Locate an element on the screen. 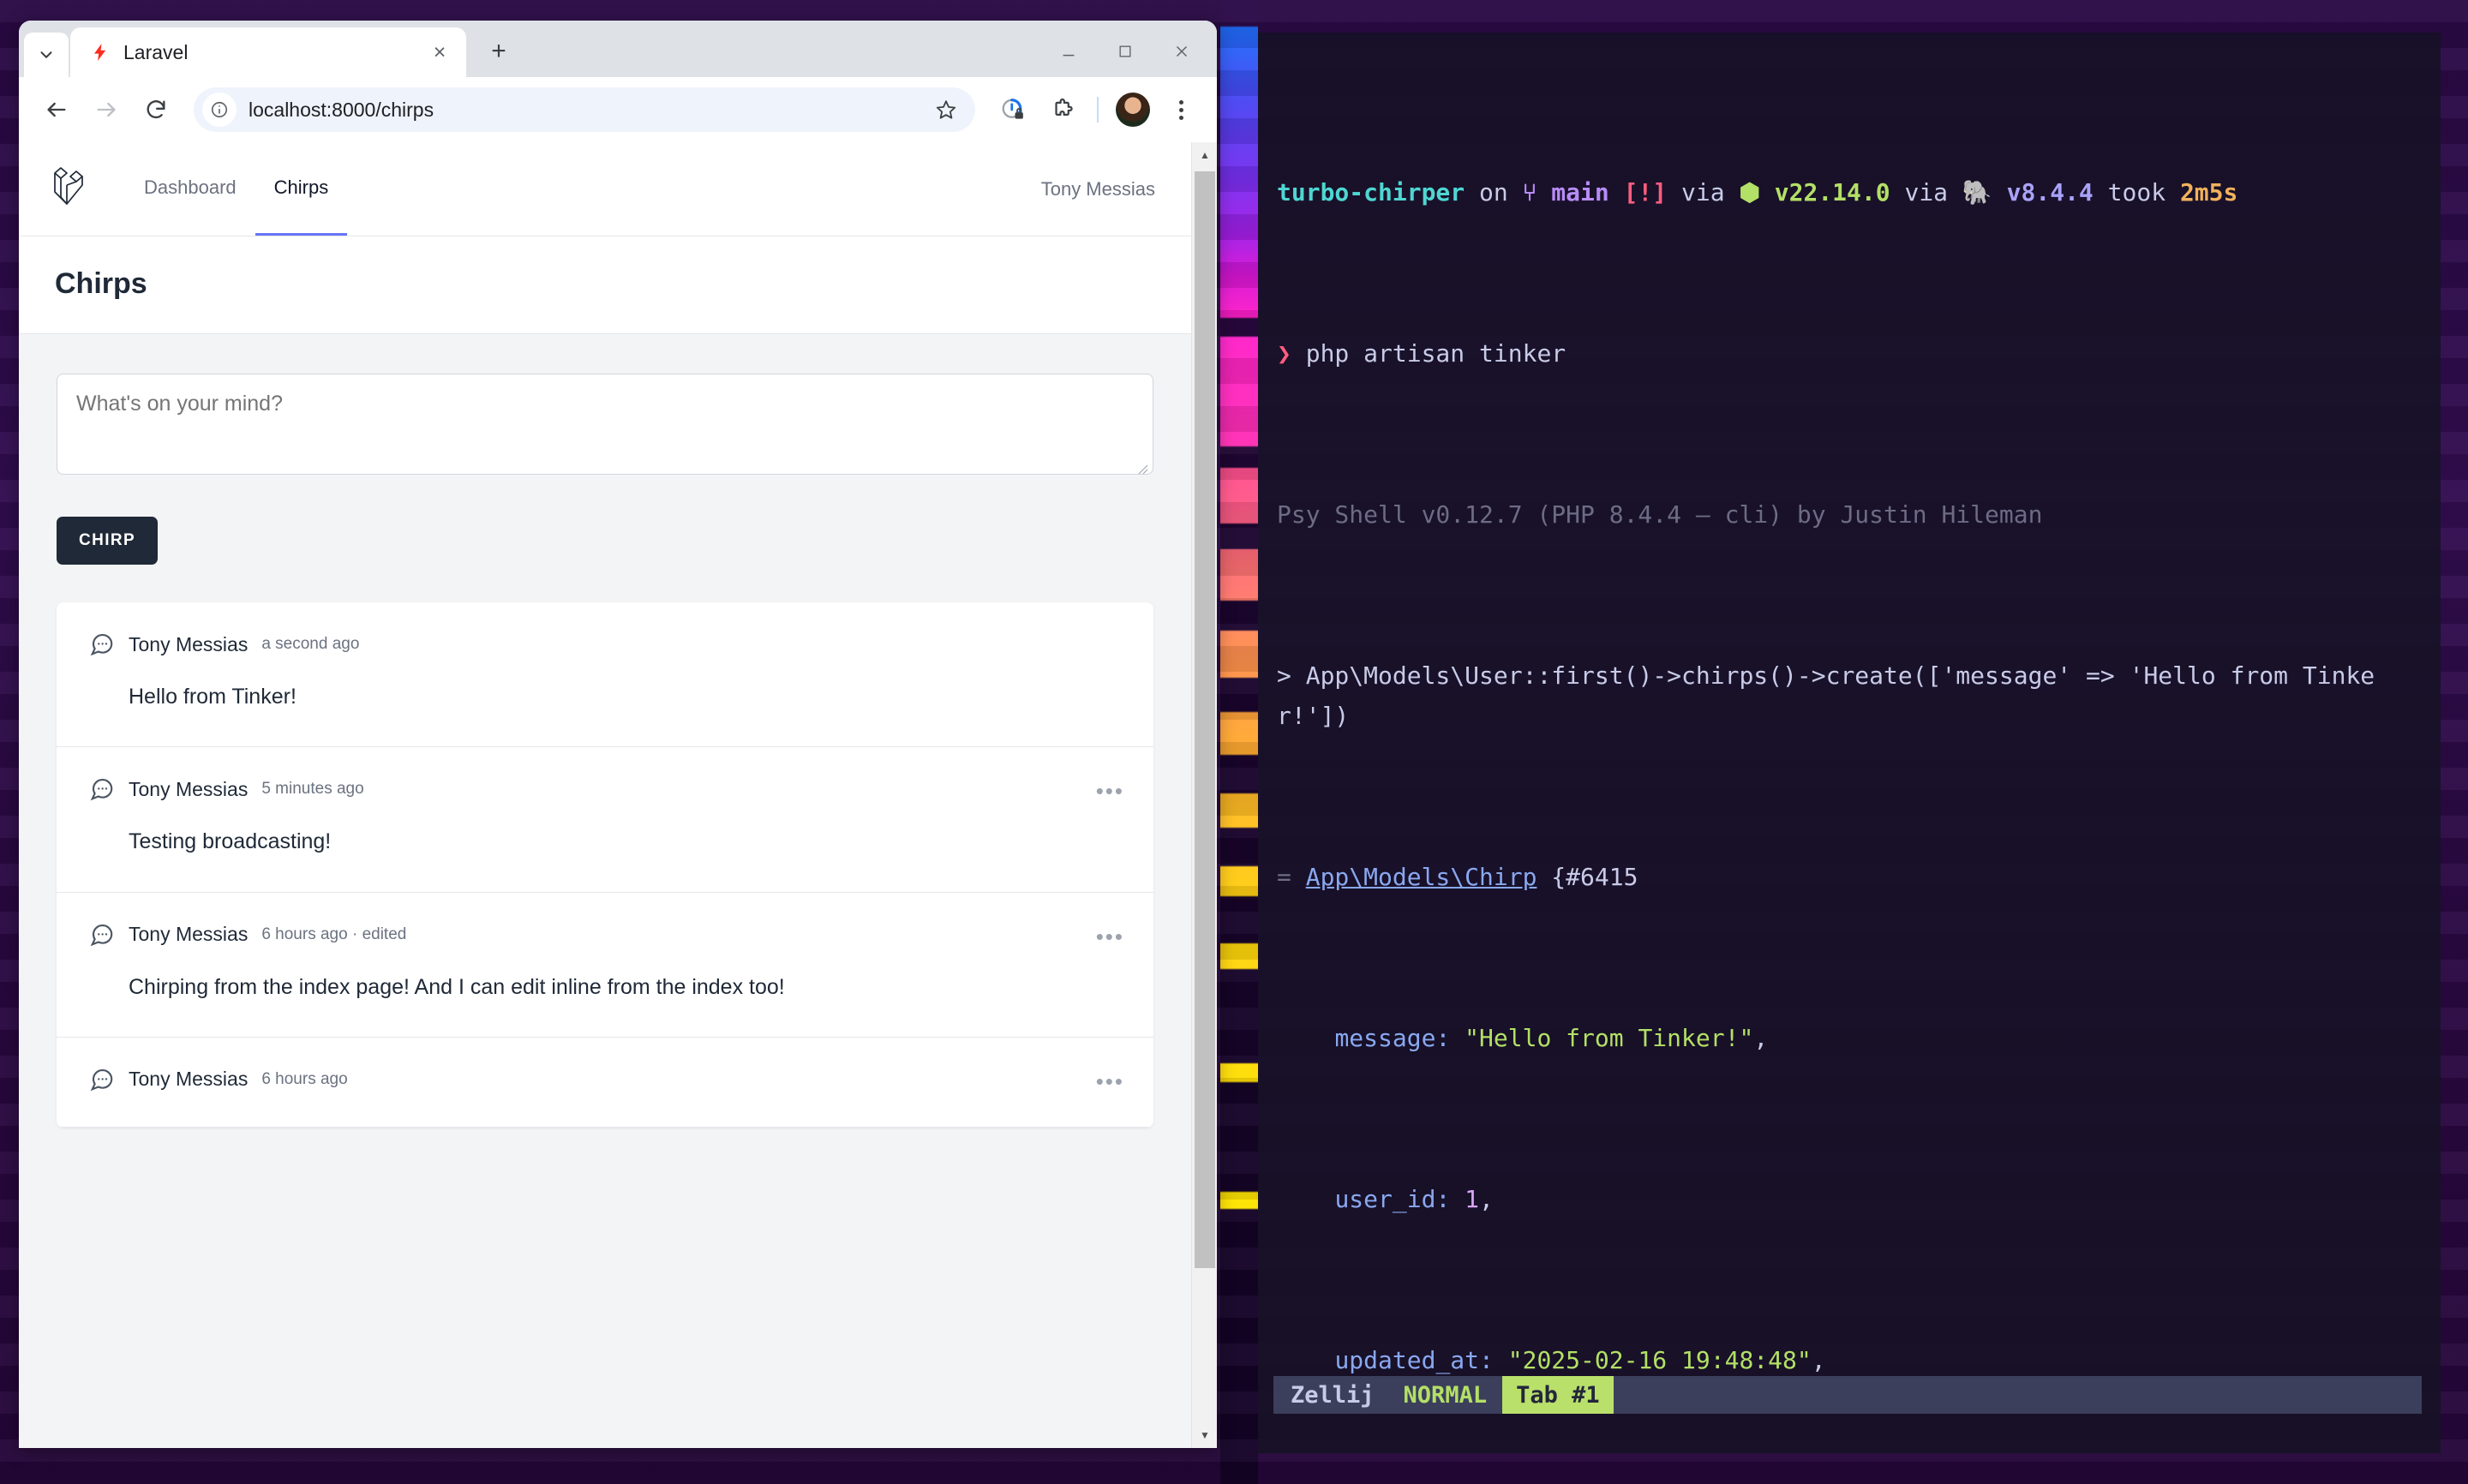 The image size is (2468, 1484). chirp-composer is located at coordinates (605, 426).